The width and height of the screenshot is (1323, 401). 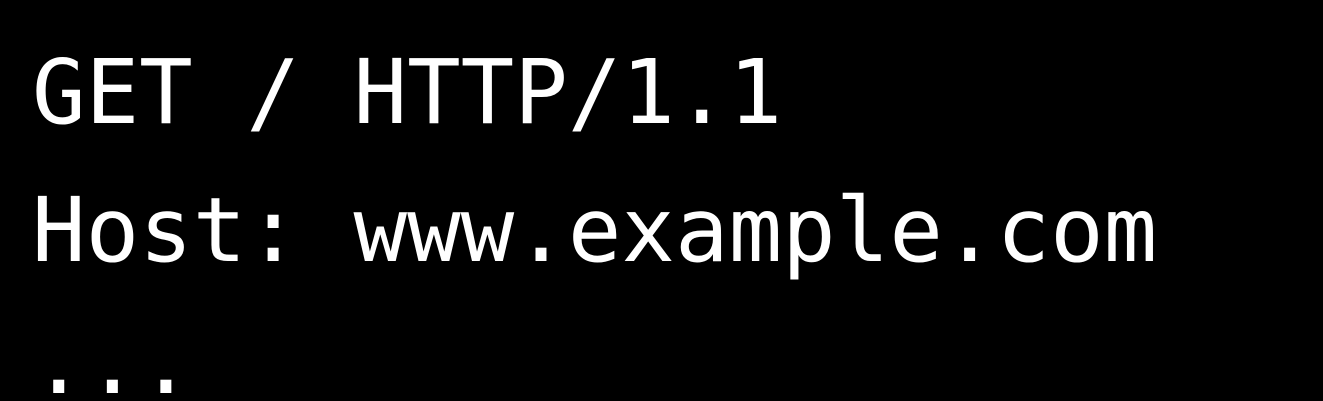 I want to click on request-line: GET / HTTP/1.1, so click(x=407, y=92).